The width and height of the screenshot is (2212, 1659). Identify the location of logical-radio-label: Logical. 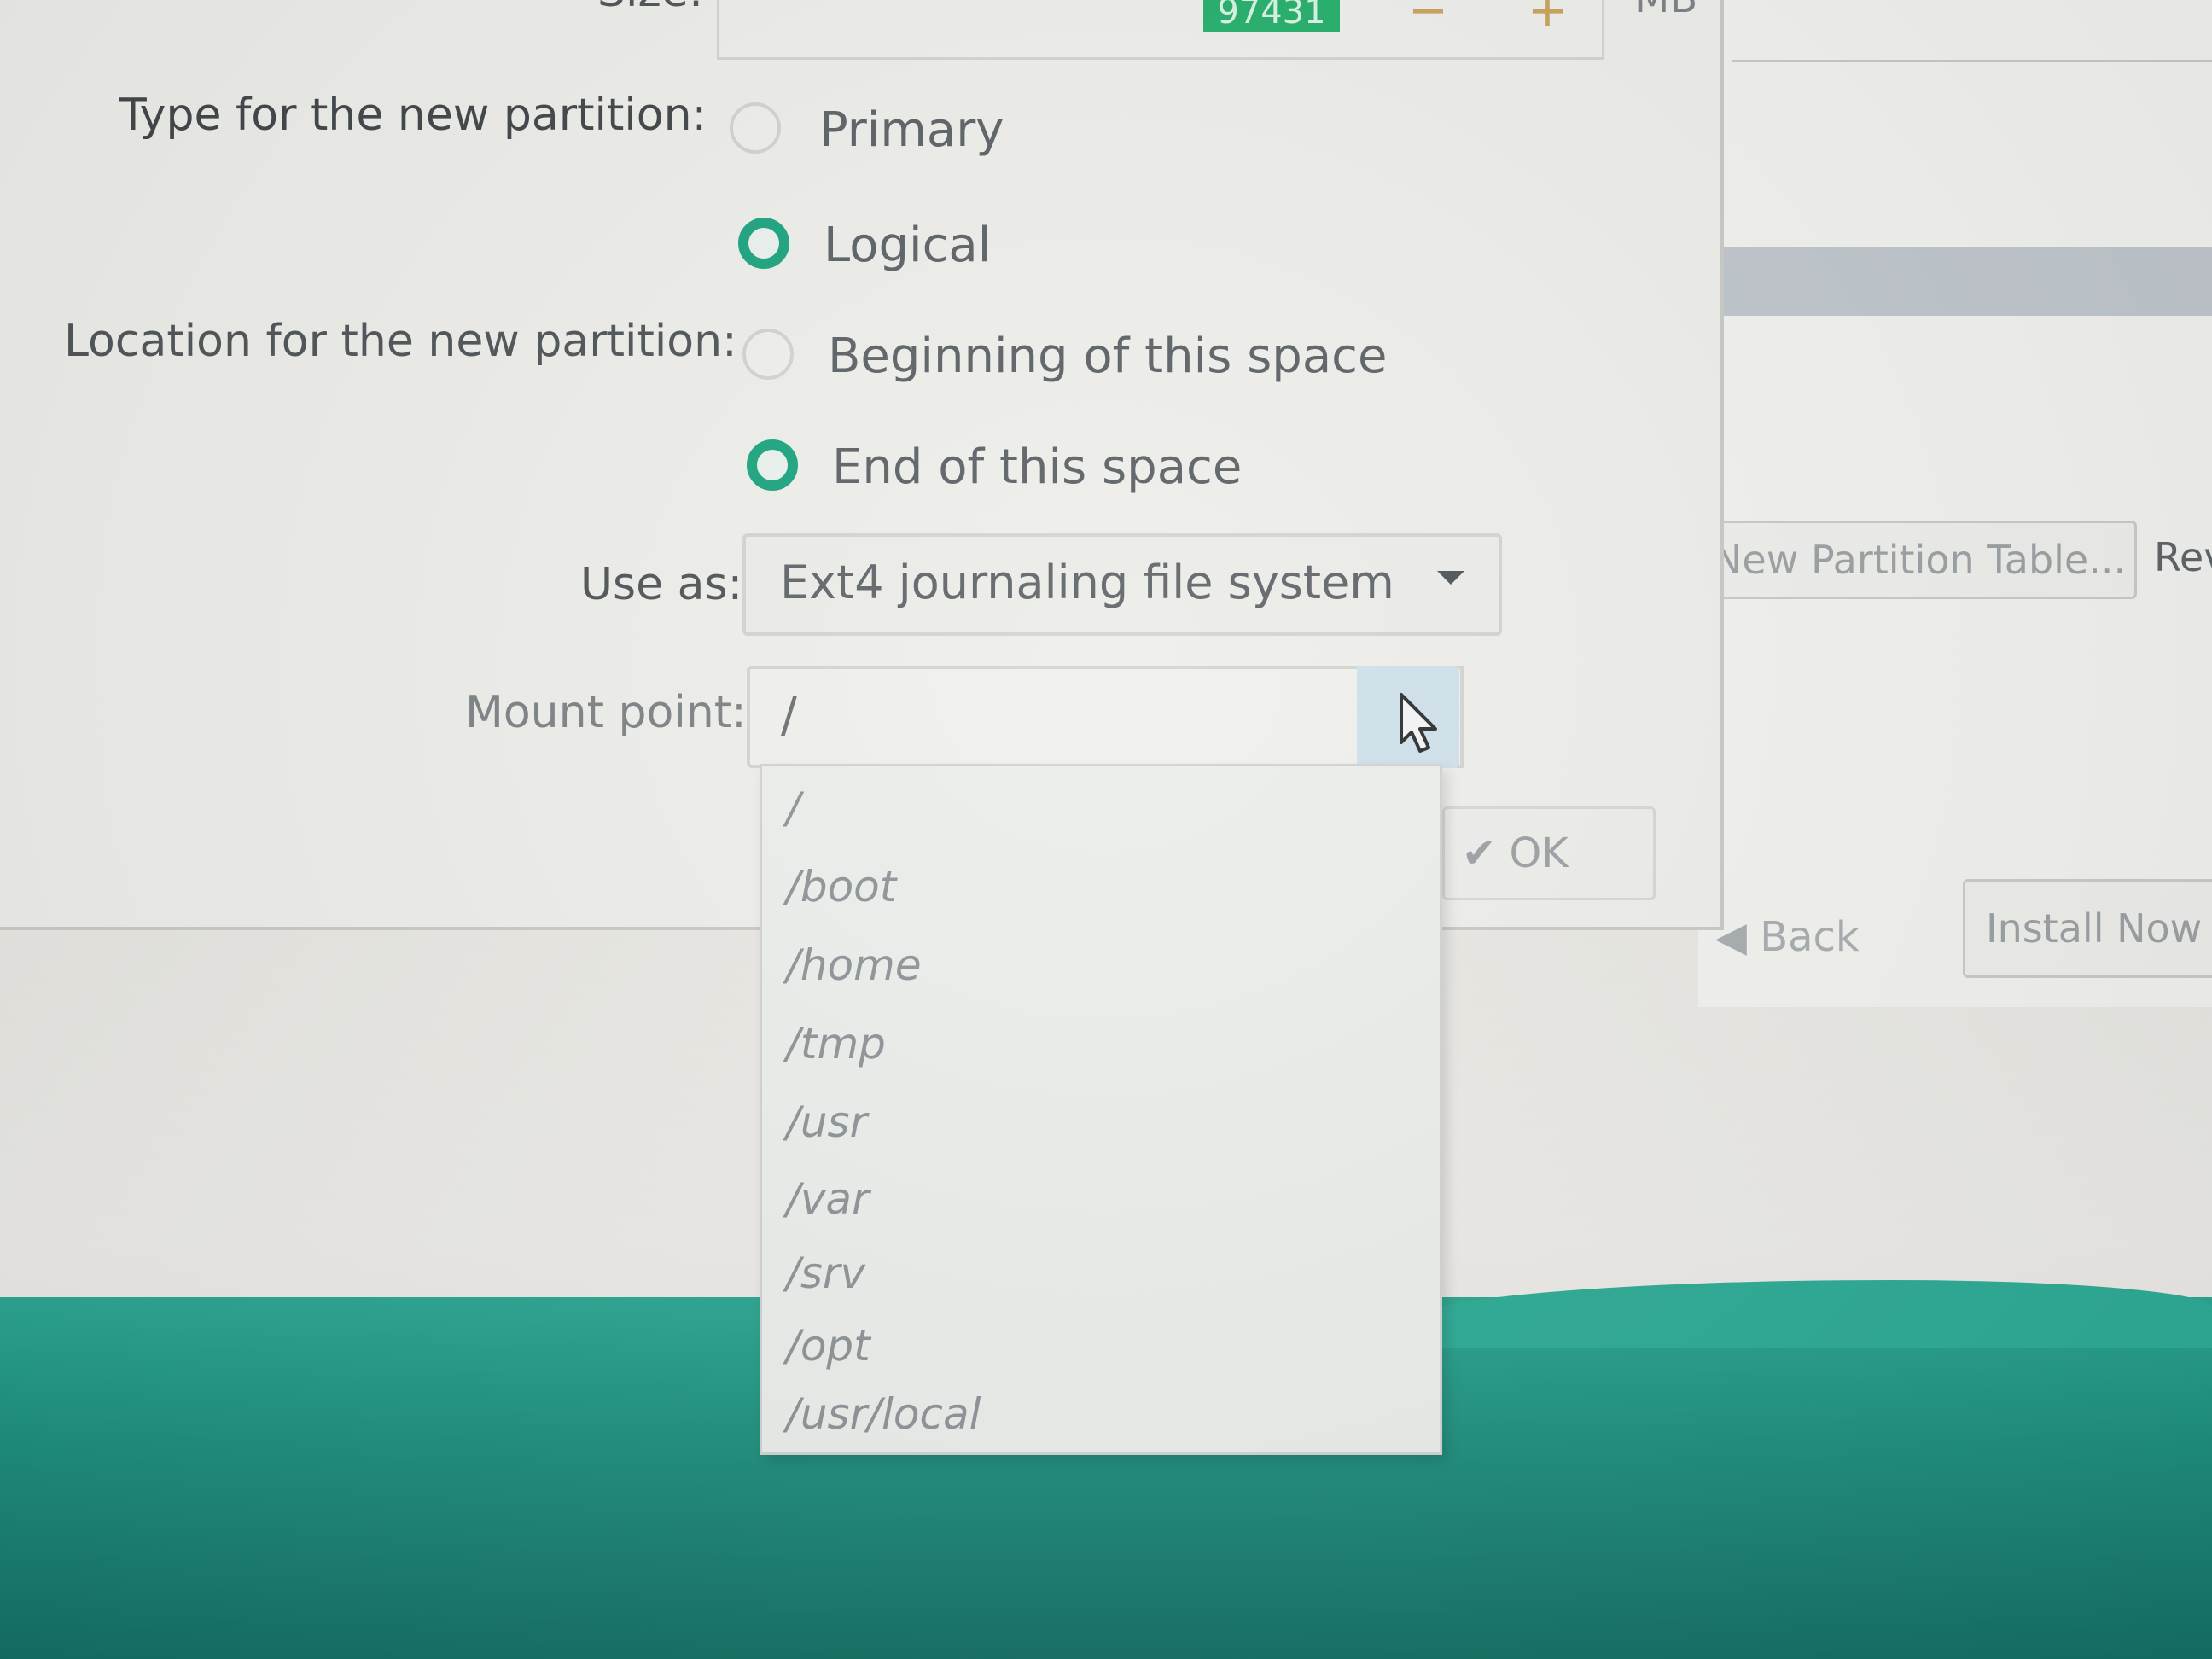
(907, 245).